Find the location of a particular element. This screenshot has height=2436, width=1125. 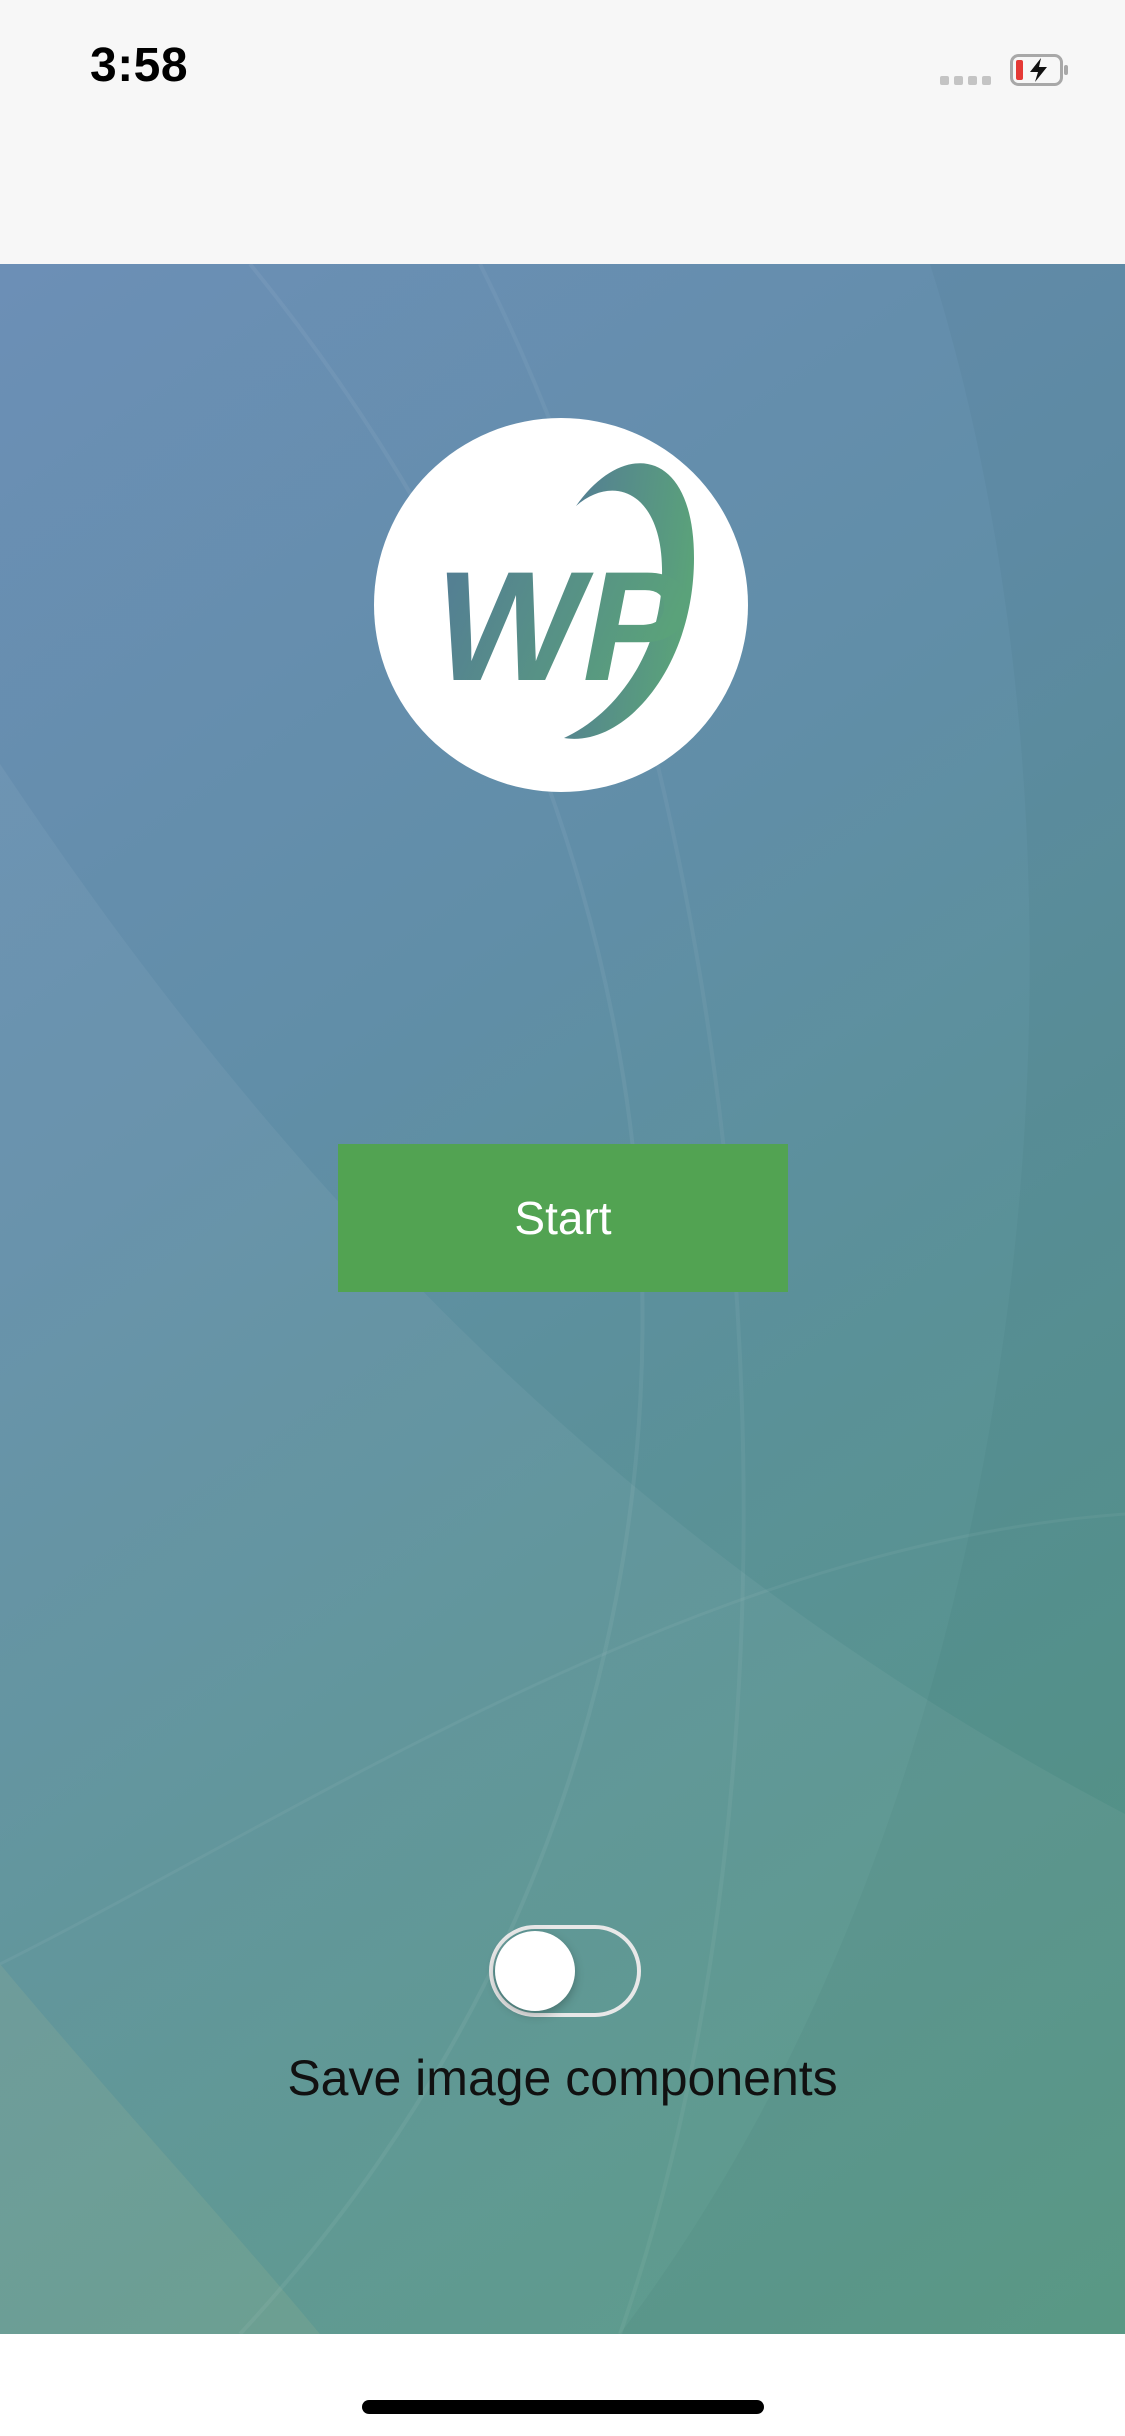

home-indicator is located at coordinates (563, 2407).